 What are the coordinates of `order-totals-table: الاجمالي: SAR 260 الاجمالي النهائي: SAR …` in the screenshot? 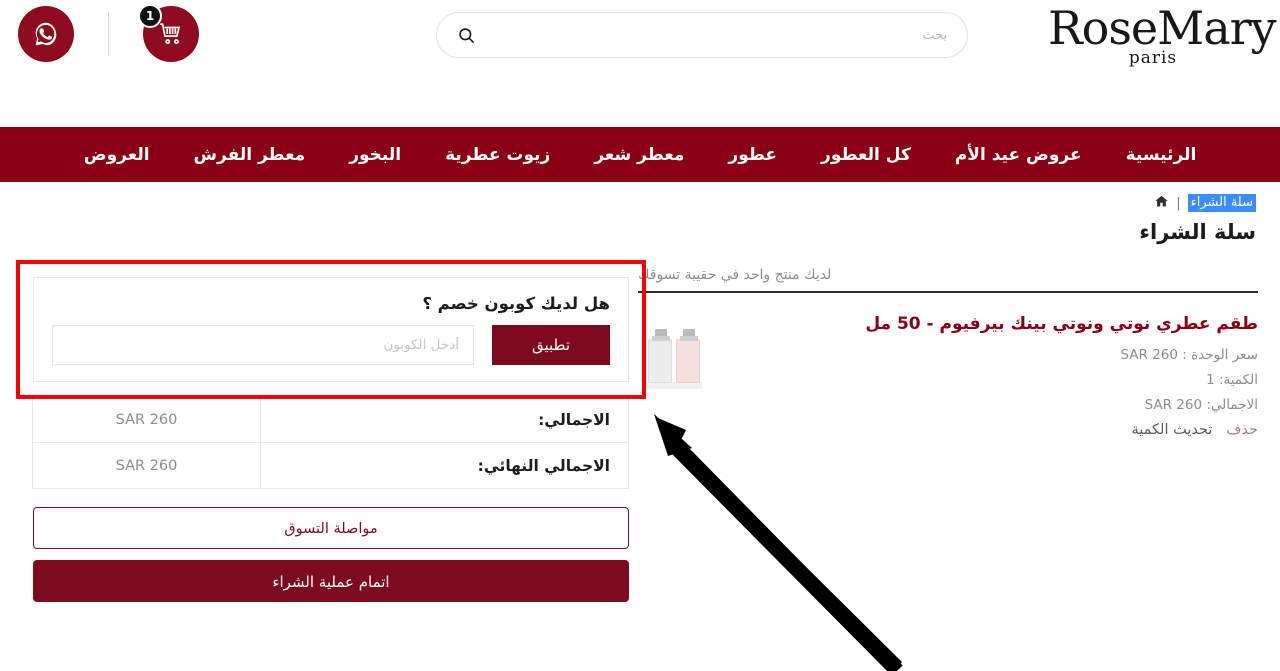 It's located at (330, 442).